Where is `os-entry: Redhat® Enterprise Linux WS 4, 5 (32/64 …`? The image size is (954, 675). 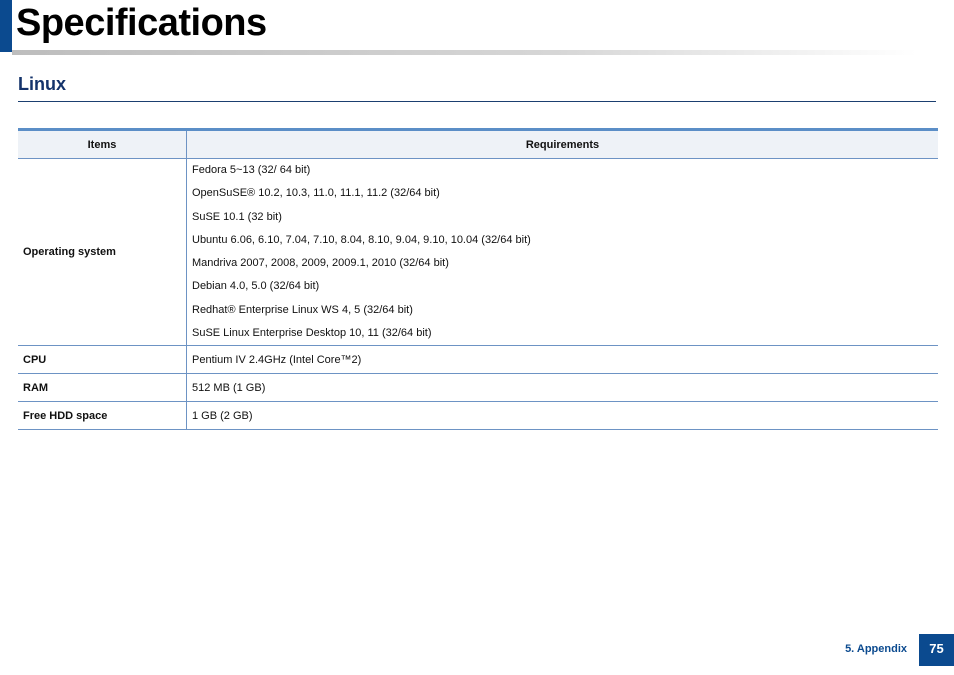 os-entry: Redhat® Enterprise Linux WS 4, 5 (32/64 … is located at coordinates (302, 309).